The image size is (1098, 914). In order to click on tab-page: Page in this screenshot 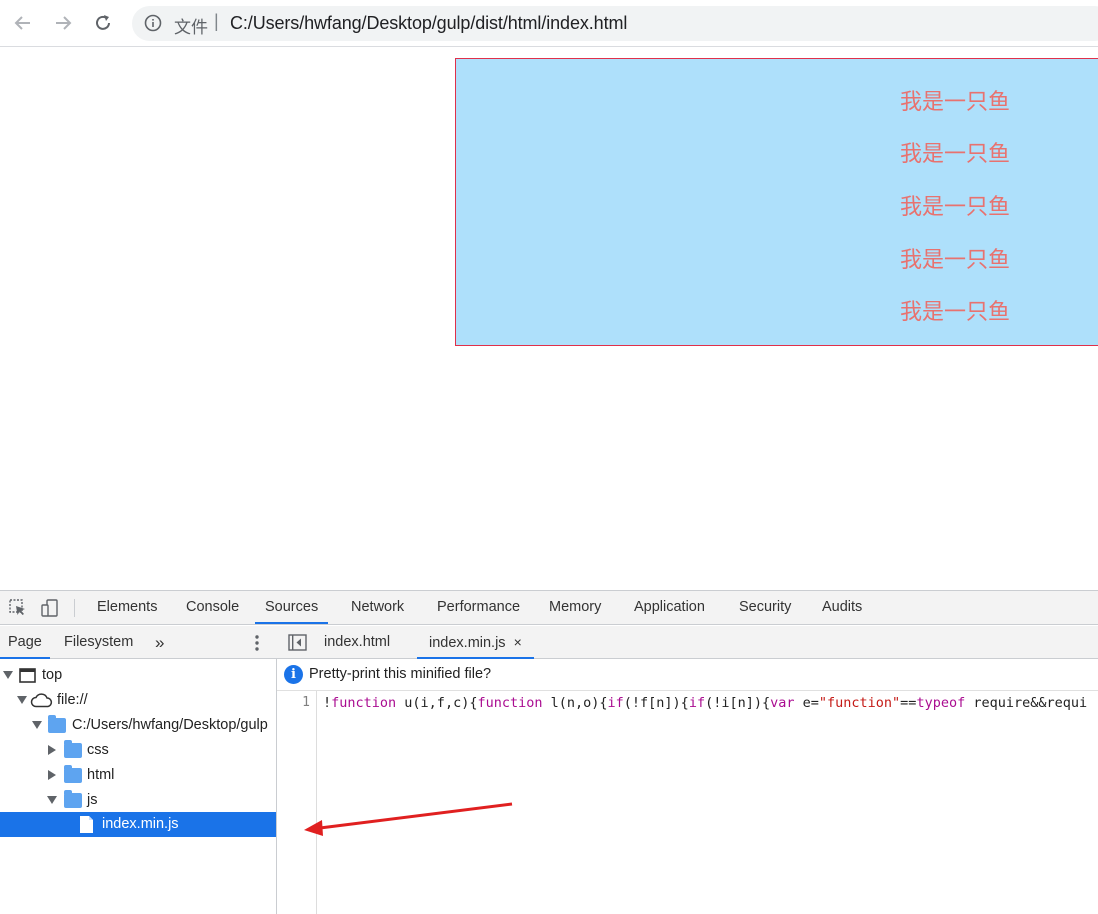, I will do `click(25, 642)`.